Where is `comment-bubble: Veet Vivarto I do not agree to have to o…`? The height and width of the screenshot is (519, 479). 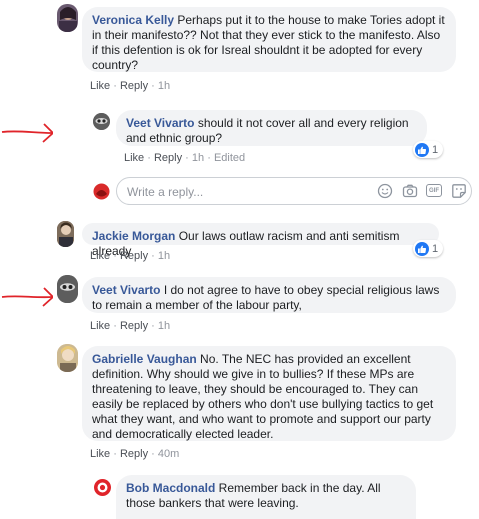
comment-bubble: Veet Vivarto I do not agree to have to o… is located at coordinates (269, 295).